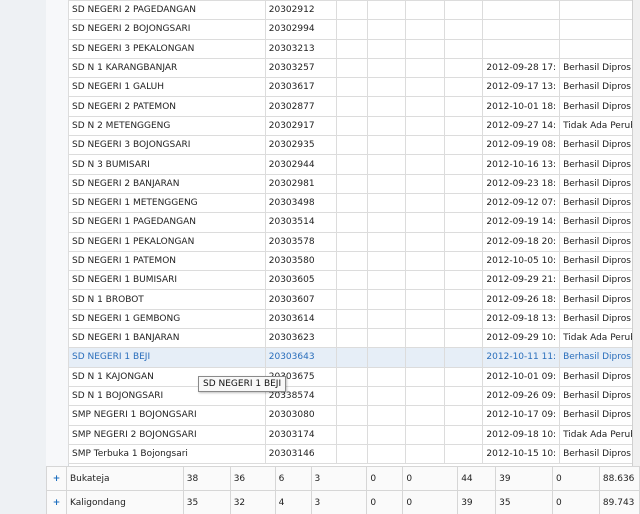  What do you see at coordinates (599, 29) in the screenshot?
I see `process-status-cell` at bounding box center [599, 29].